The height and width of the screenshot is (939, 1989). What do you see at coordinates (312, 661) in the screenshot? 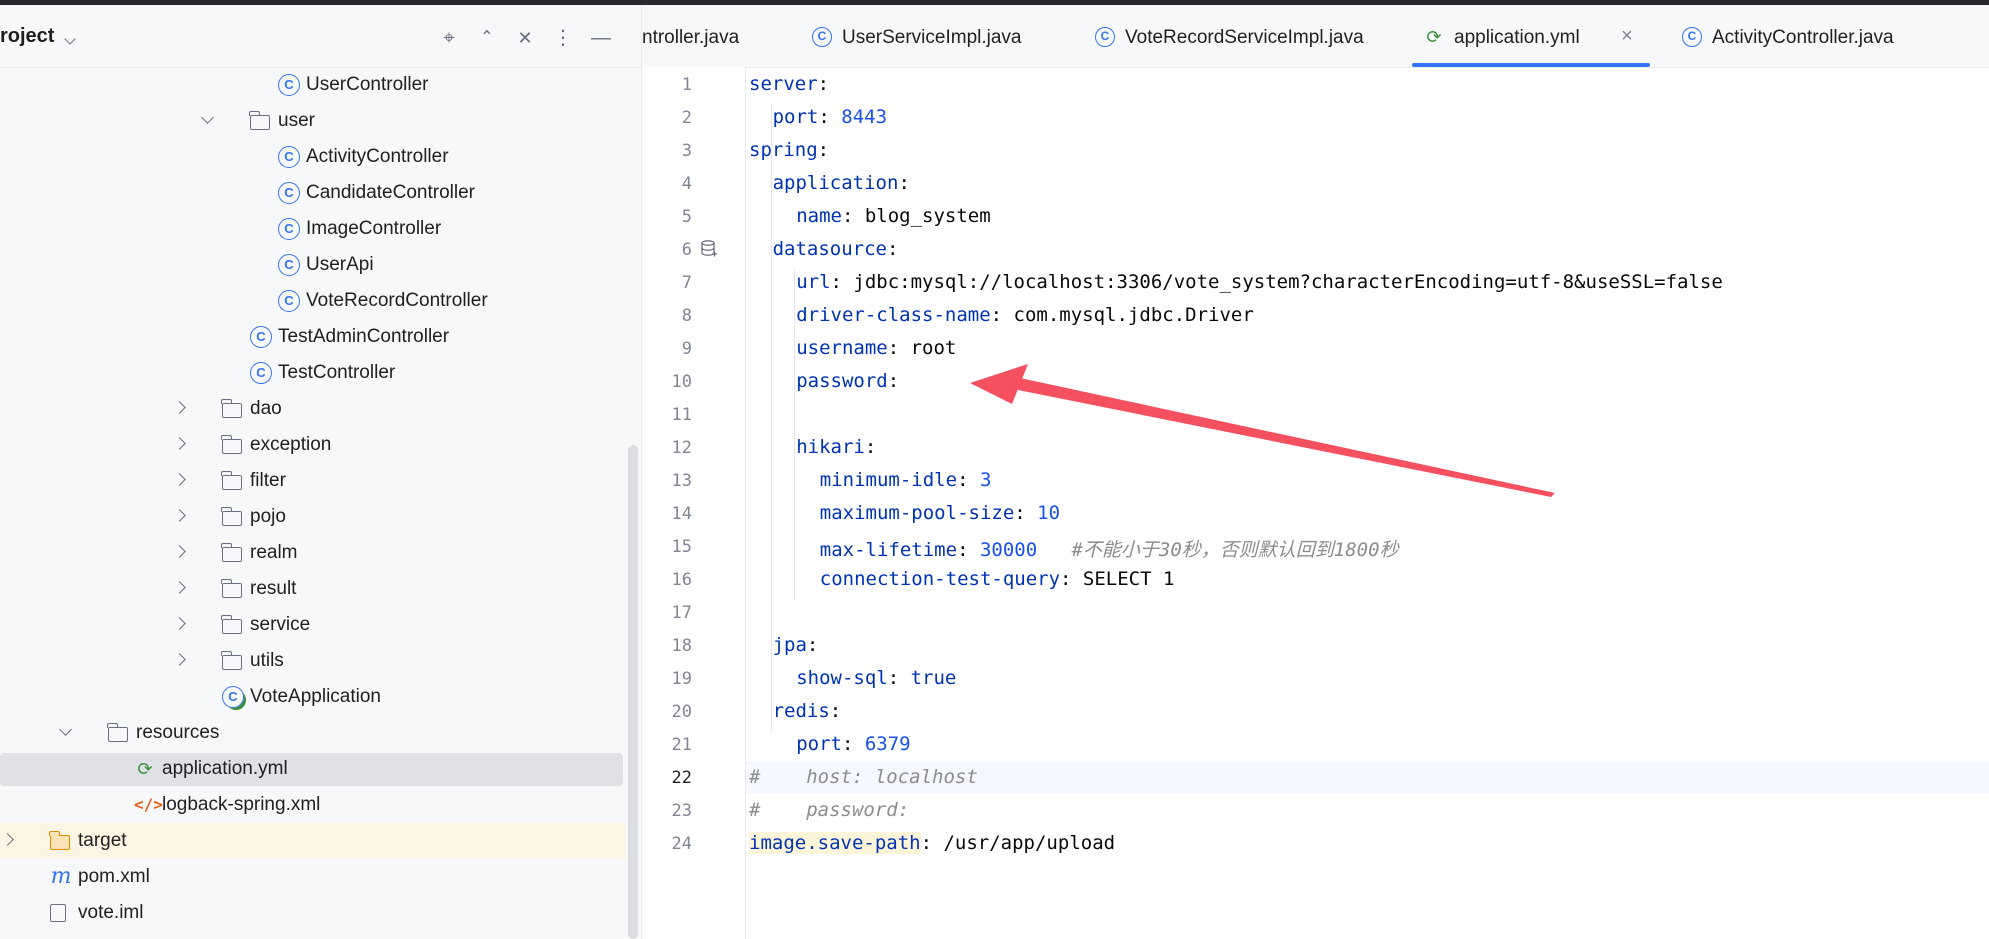
I see `tree-item: utils` at bounding box center [312, 661].